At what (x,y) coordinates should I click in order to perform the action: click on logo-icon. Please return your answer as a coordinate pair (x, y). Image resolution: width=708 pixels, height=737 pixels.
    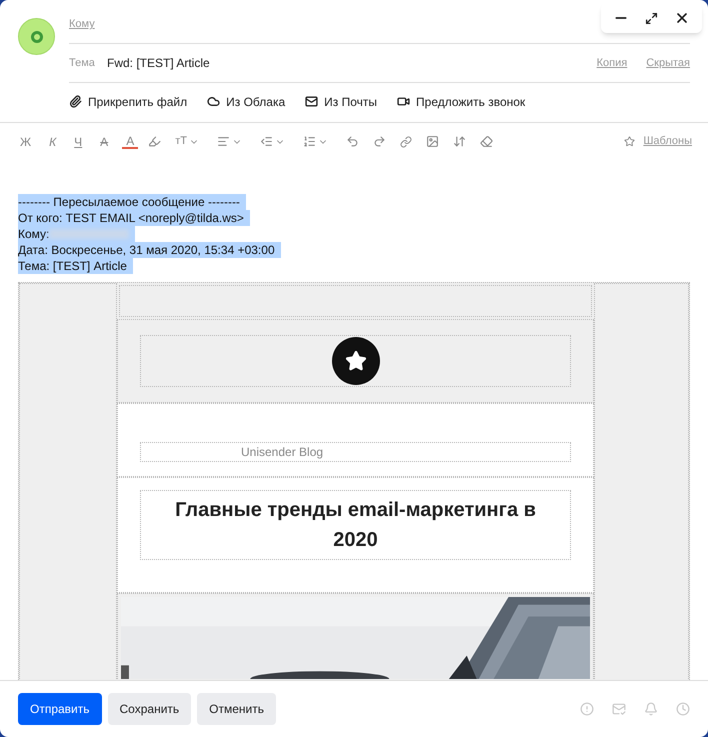
    Looking at the image, I should click on (356, 361).